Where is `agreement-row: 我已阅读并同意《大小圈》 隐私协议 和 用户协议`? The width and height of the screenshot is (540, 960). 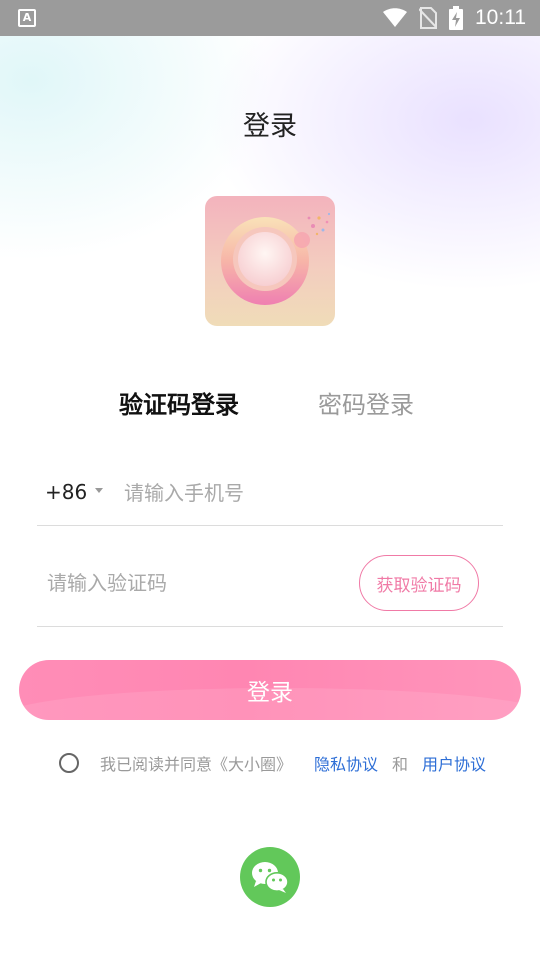 agreement-row: 我已阅读并同意《大小圈》 隐私协议 和 用户协议 is located at coordinates (289, 763).